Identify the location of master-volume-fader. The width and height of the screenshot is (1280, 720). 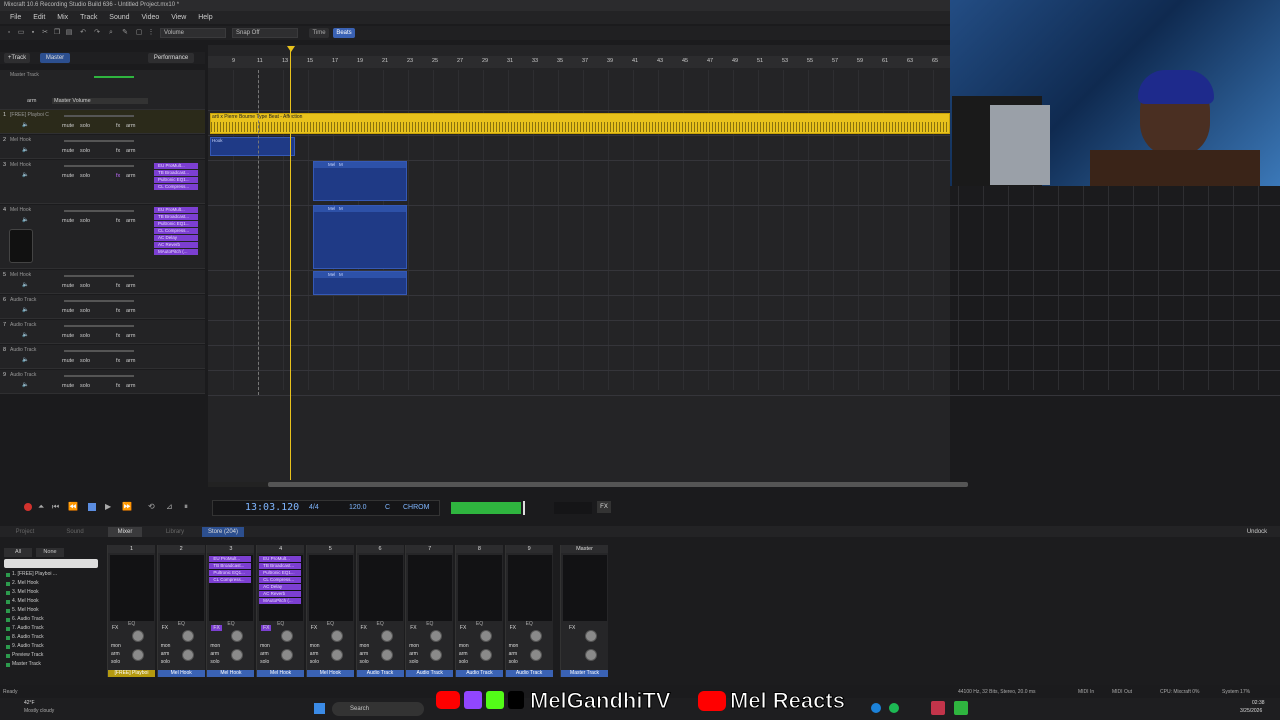
(114, 77).